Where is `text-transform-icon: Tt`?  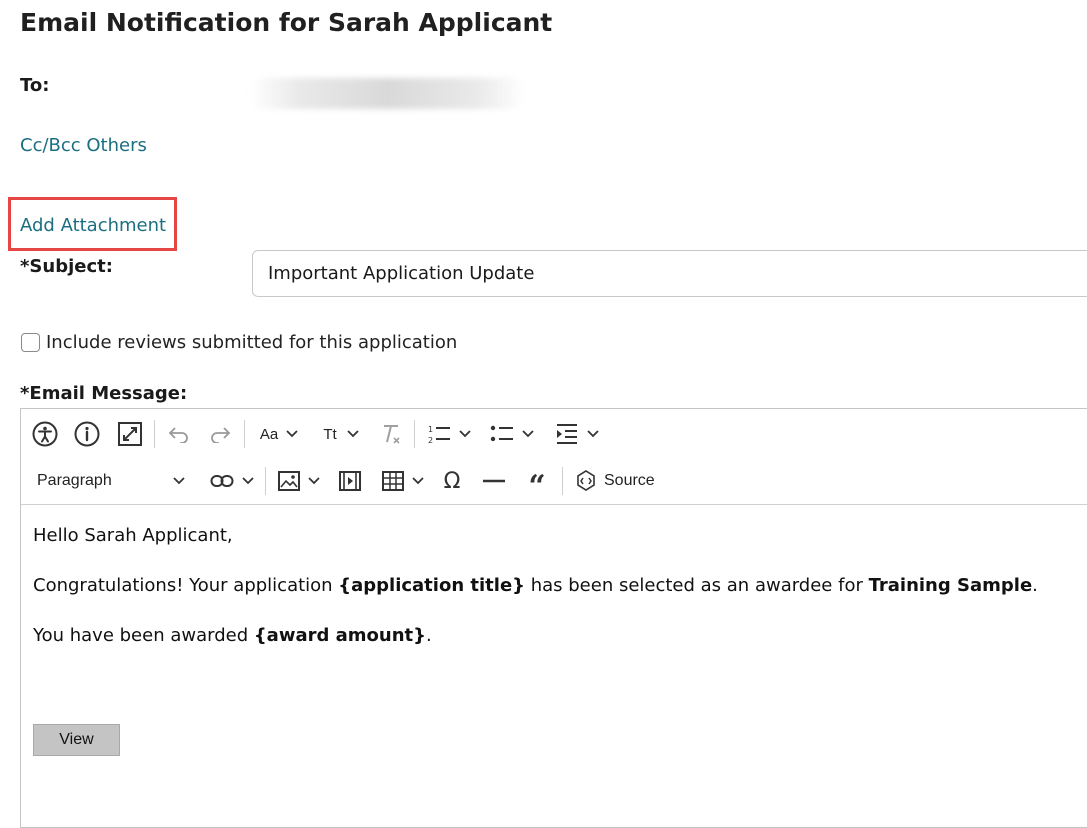 text-transform-icon: Tt is located at coordinates (330, 434).